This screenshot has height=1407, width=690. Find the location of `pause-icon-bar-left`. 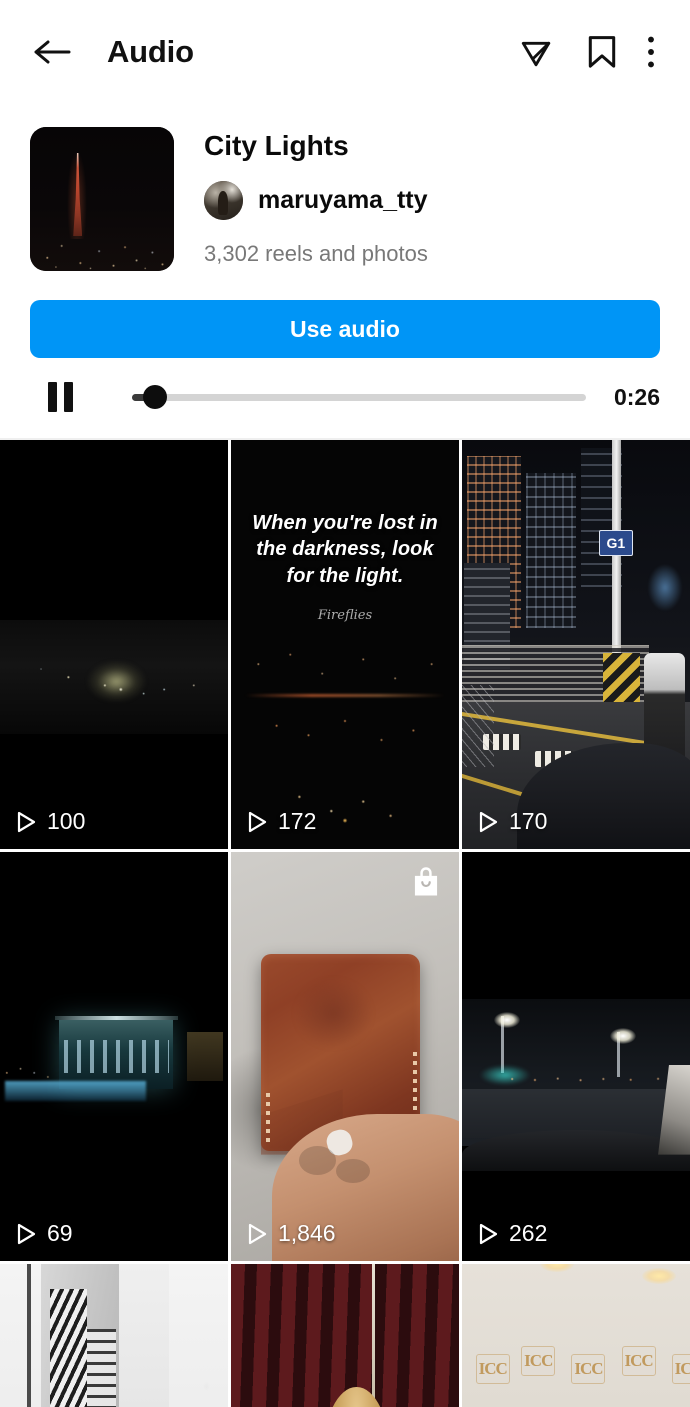

pause-icon-bar-left is located at coordinates (52, 397).